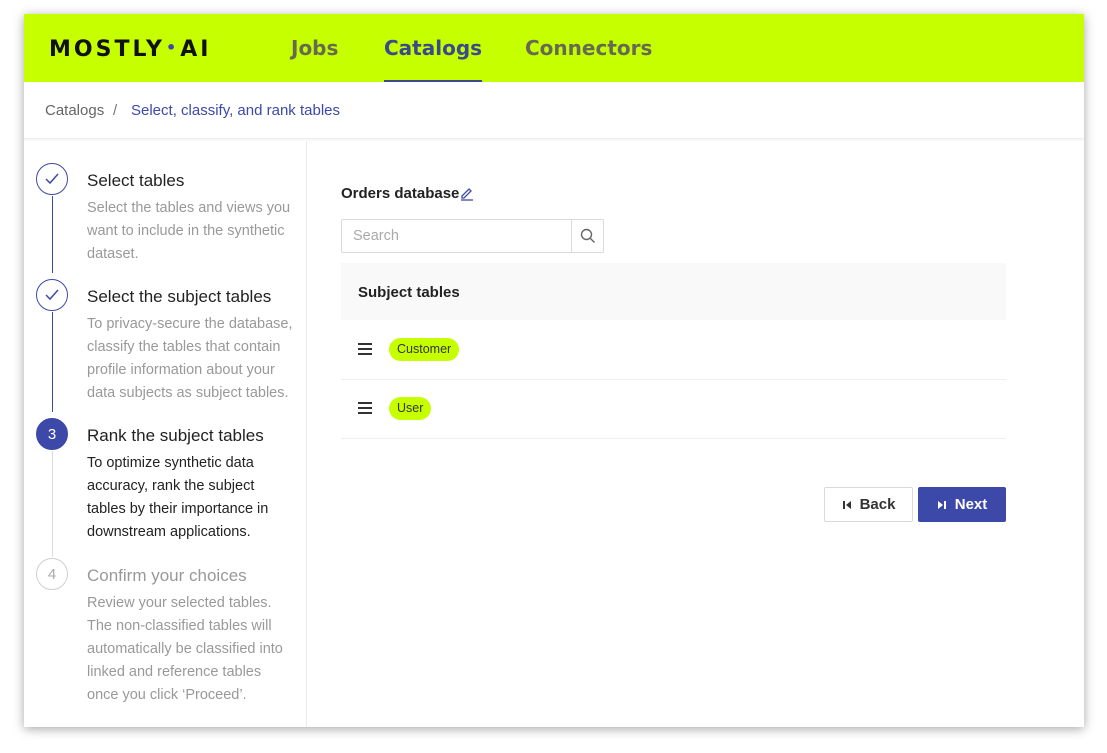 This screenshot has height=753, width=1107. I want to click on search-button, so click(587, 236).